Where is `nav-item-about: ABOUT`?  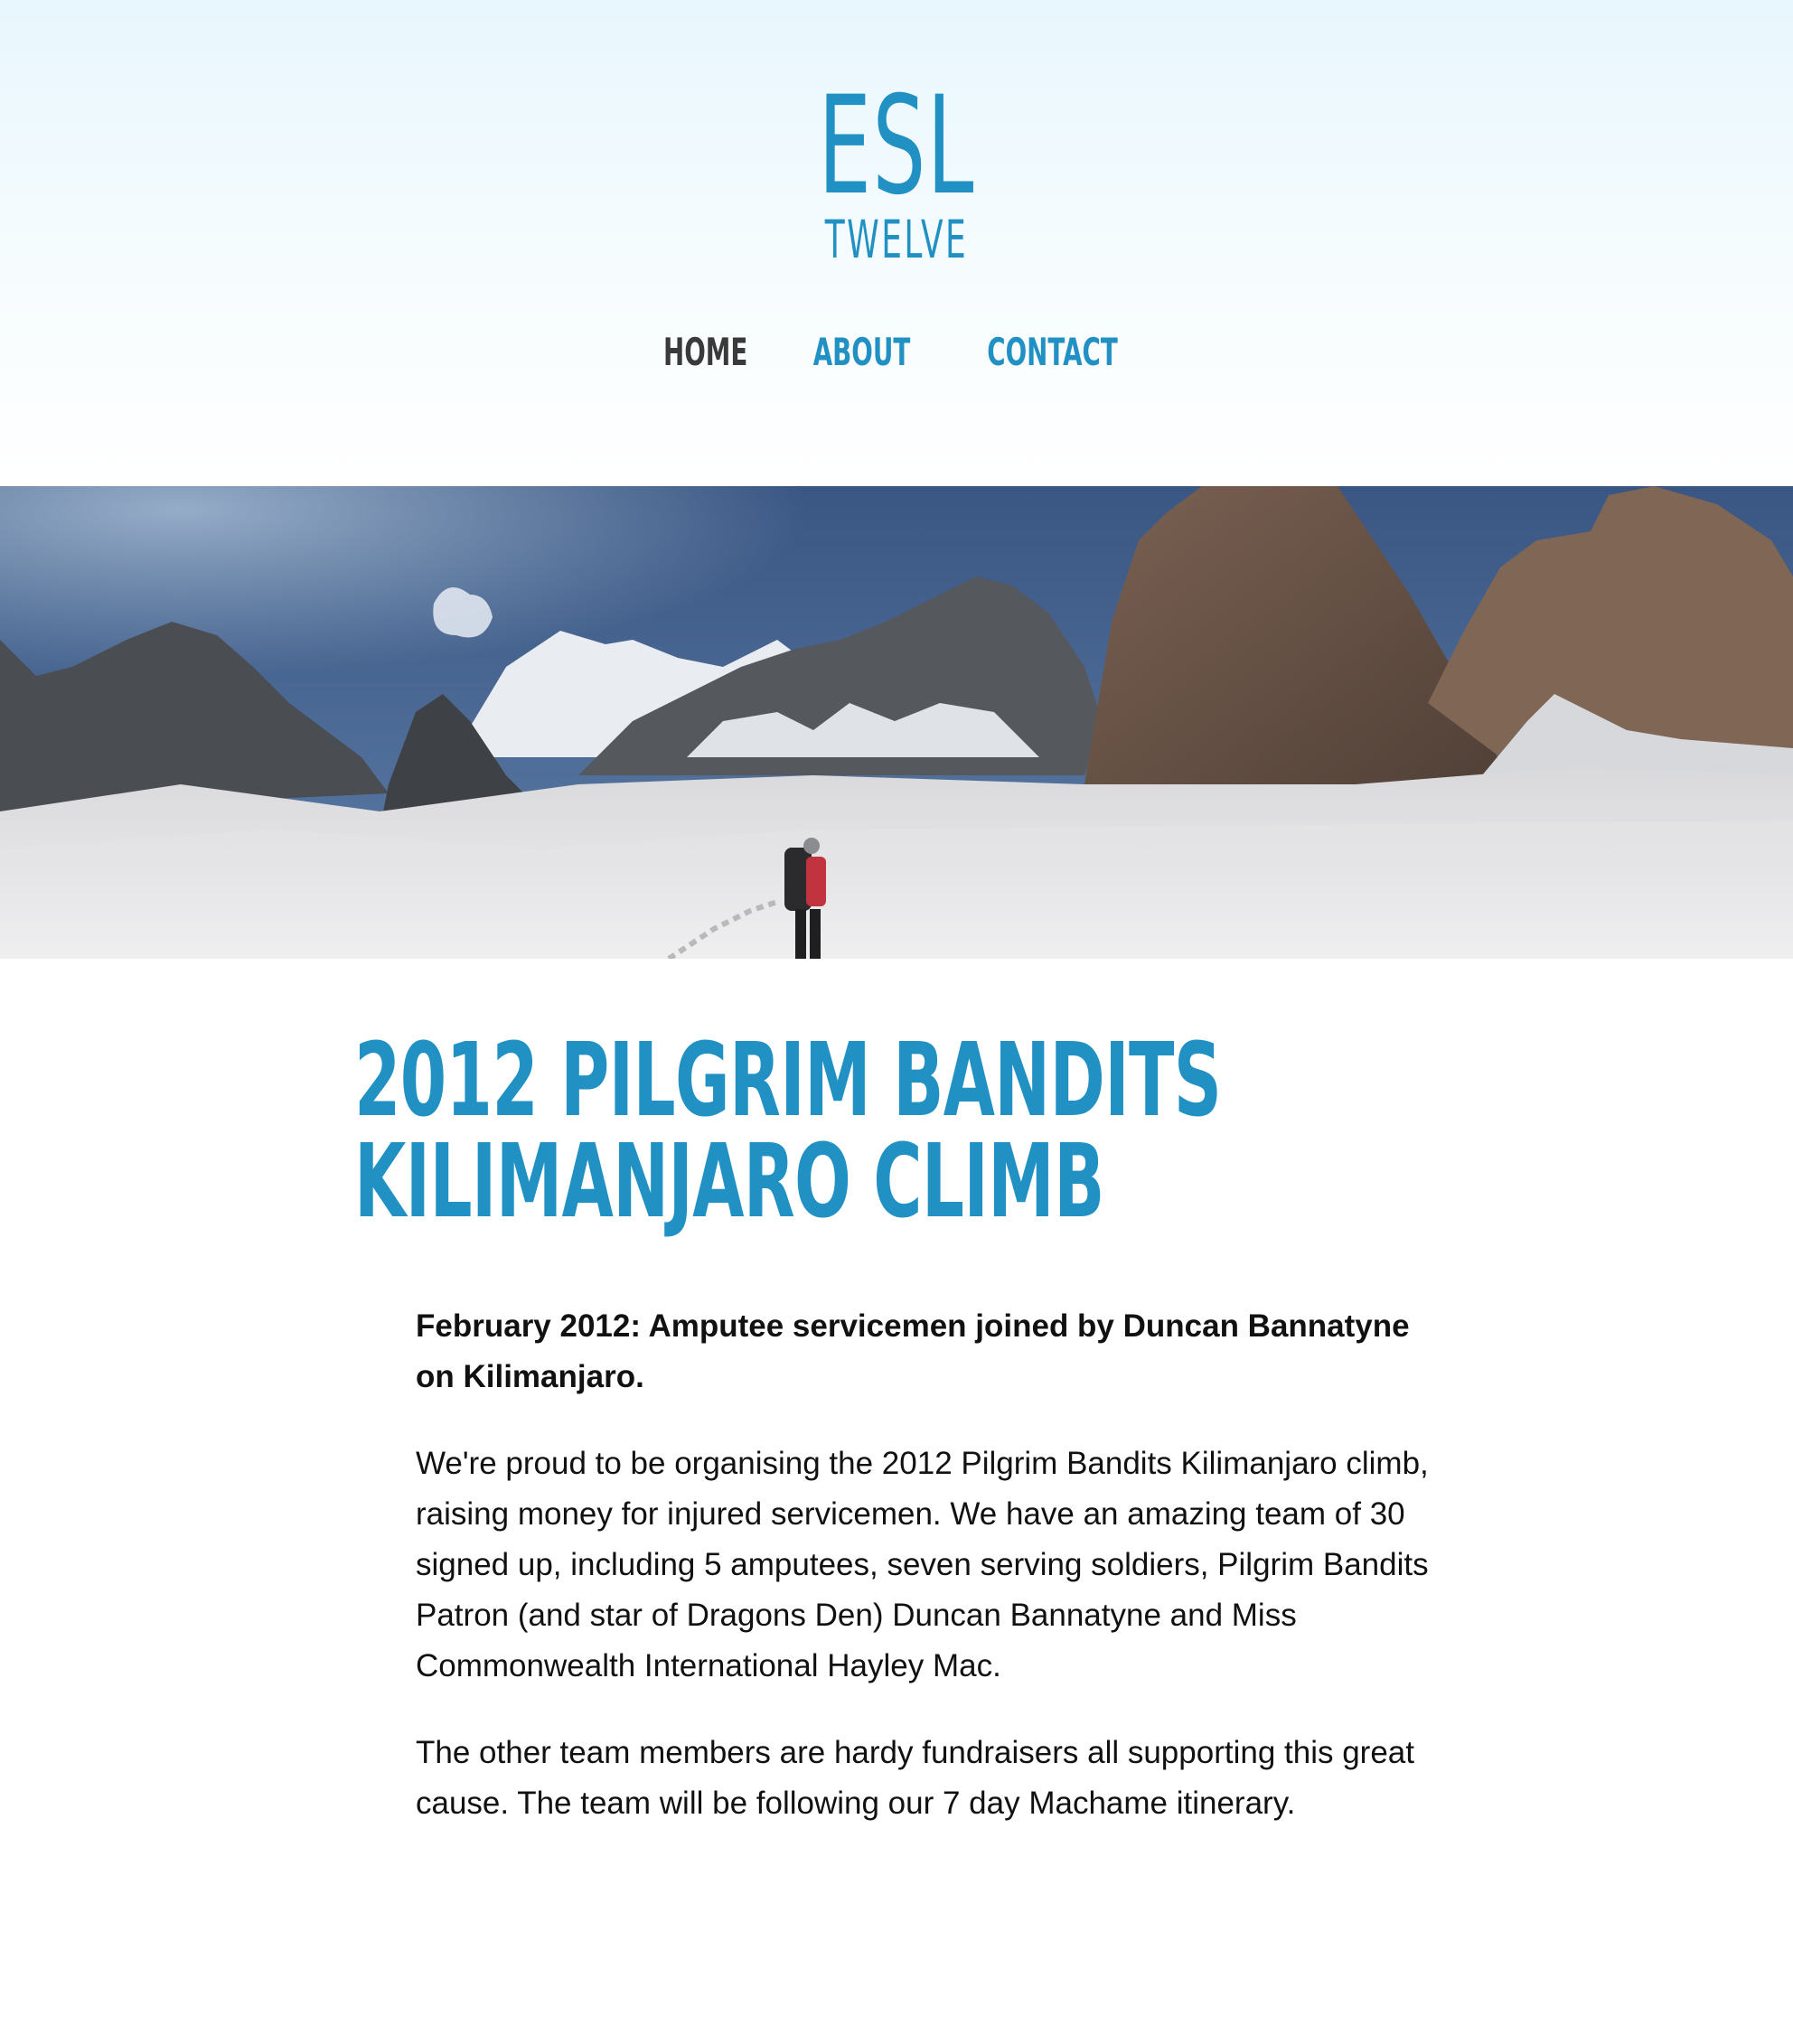
nav-item-about: ABOUT is located at coordinates (861, 353).